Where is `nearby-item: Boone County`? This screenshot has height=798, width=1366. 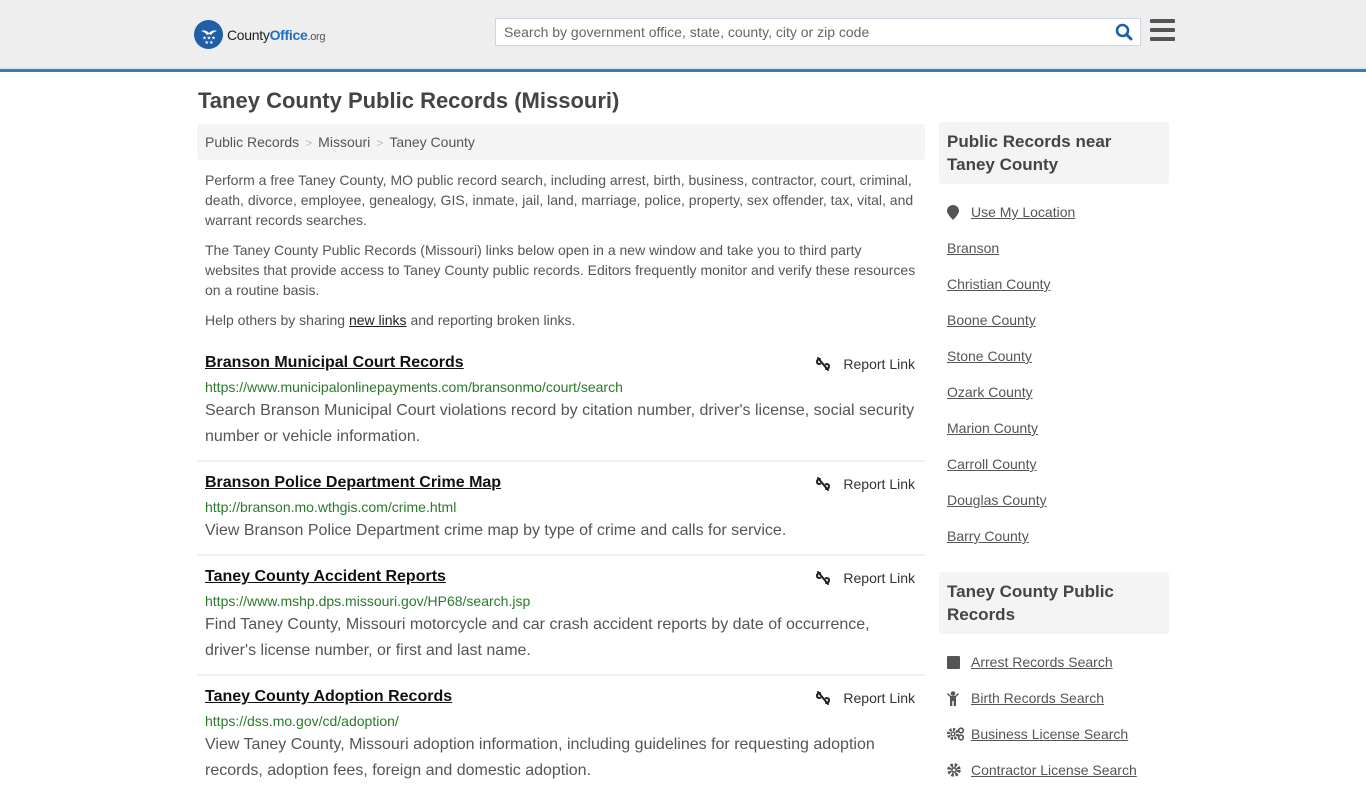
nearby-item: Boone County is located at coordinates (1054, 320).